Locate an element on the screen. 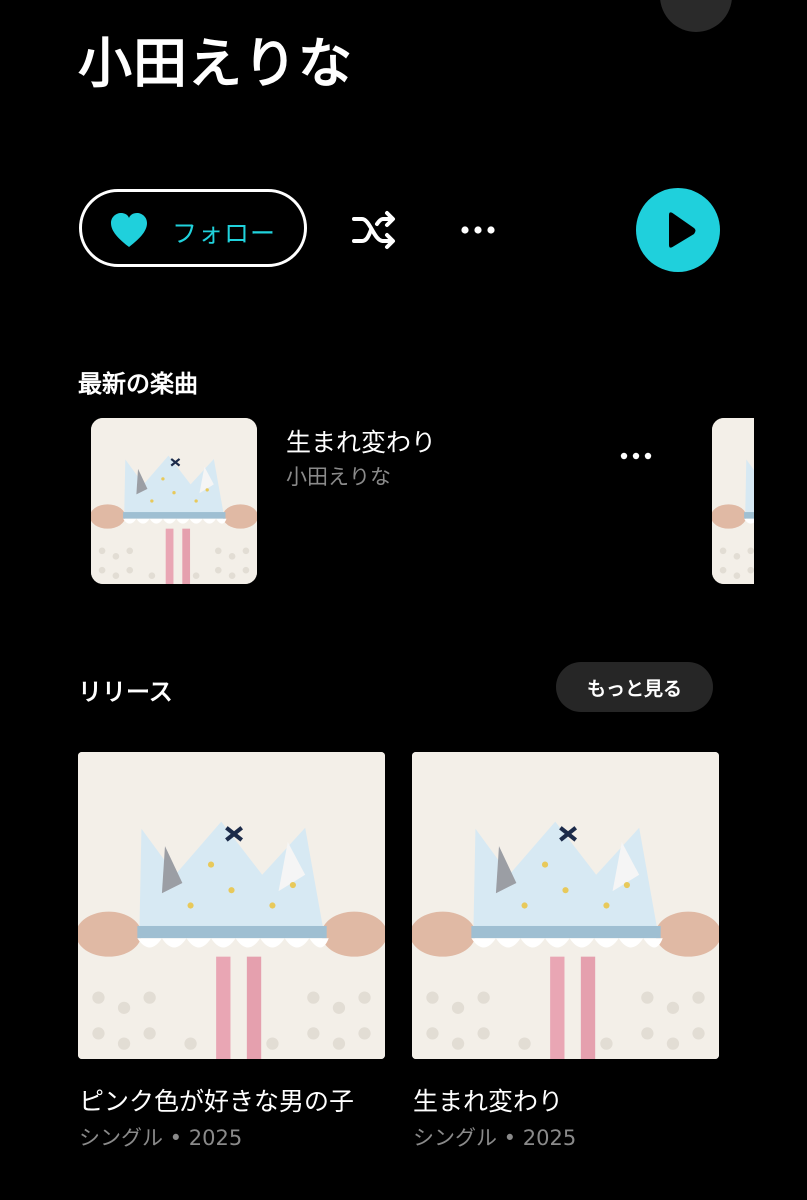  more-horizontal-icon is located at coordinates (478, 230).